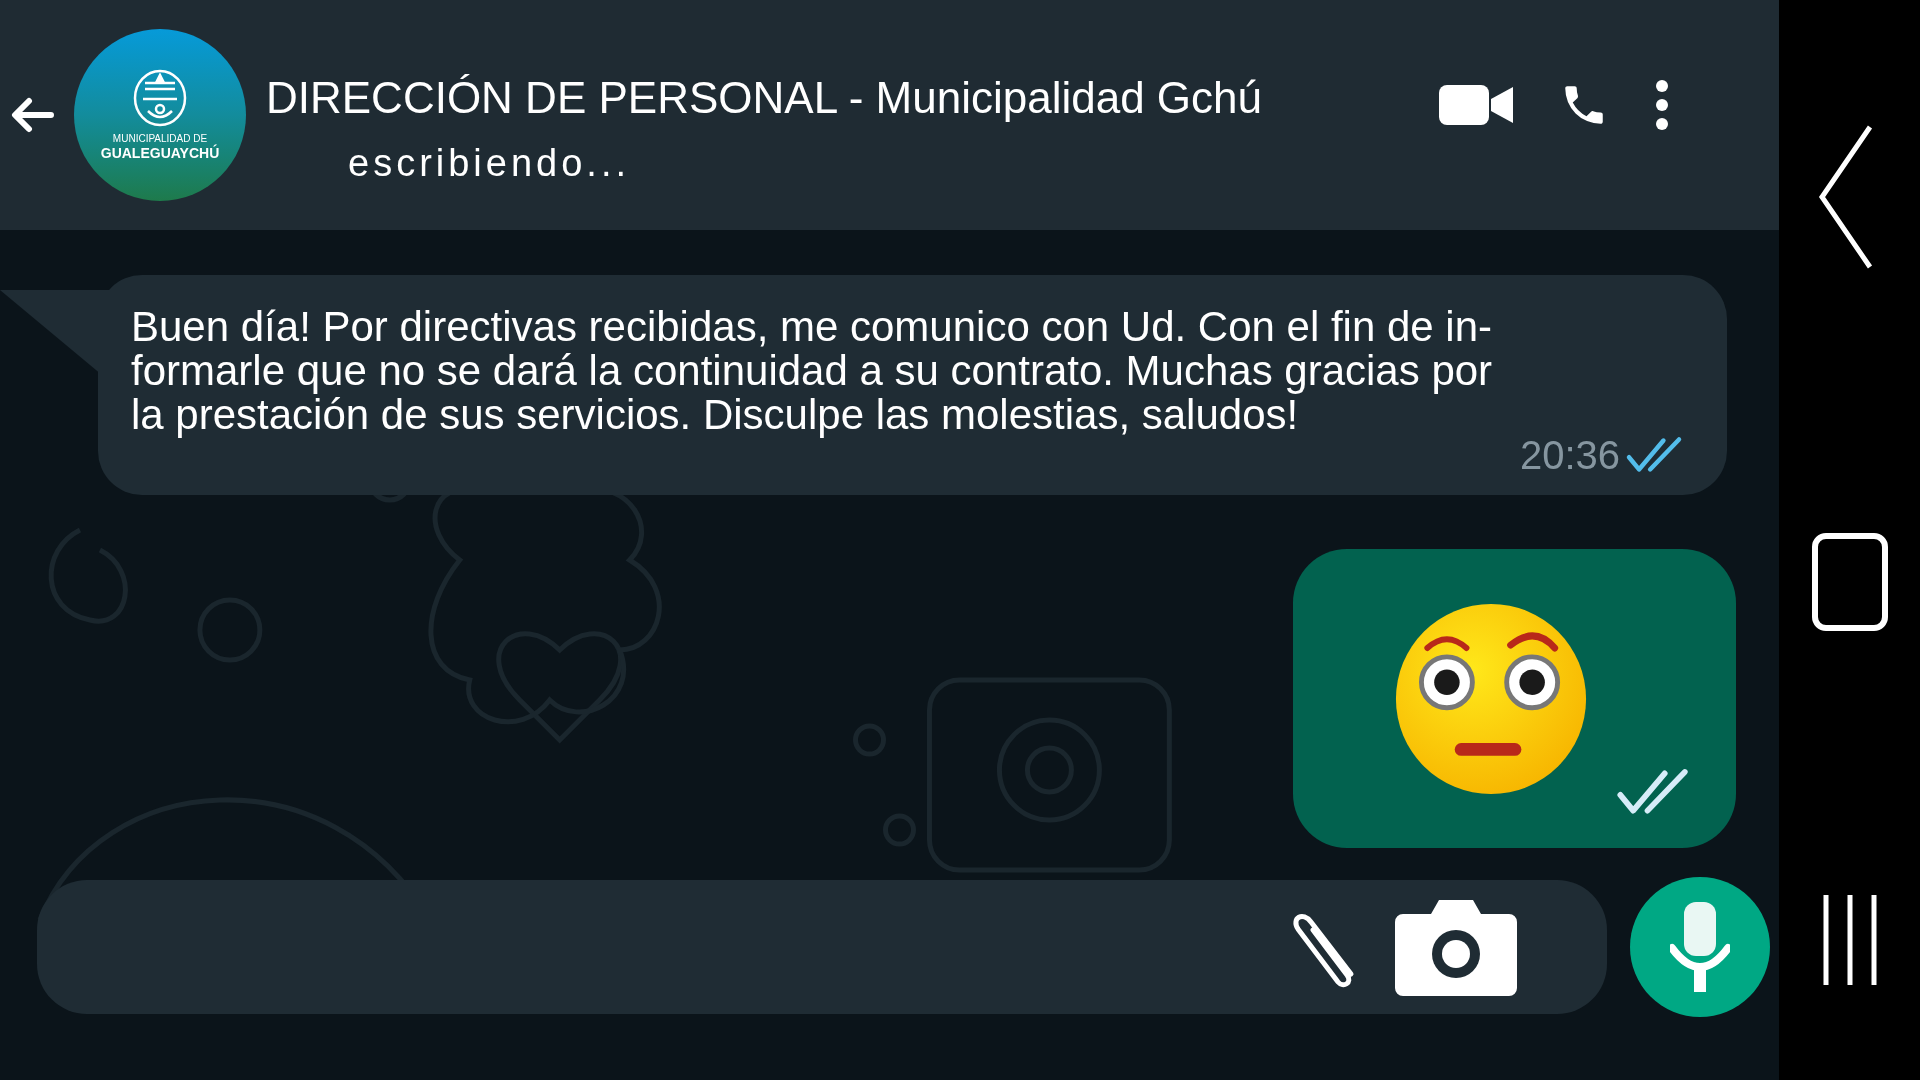 The image size is (1920, 1080). Describe the element at coordinates (1569, 455) in the screenshot. I see `message-time: 20:36` at that location.